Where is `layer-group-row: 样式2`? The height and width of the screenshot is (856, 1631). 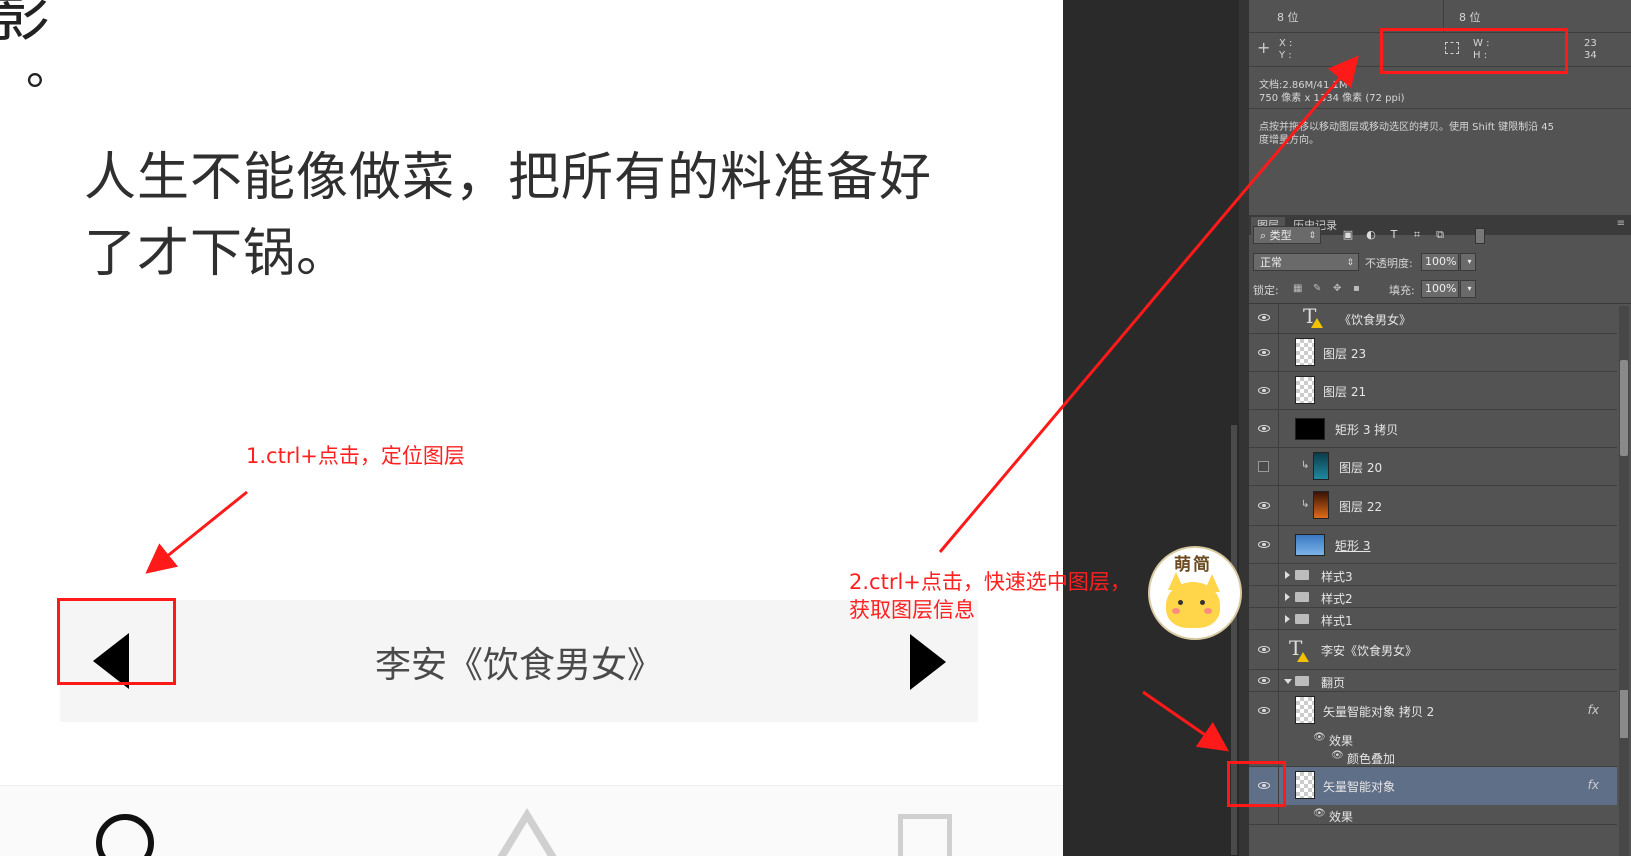 layer-group-row: 样式2 is located at coordinates (1433, 597).